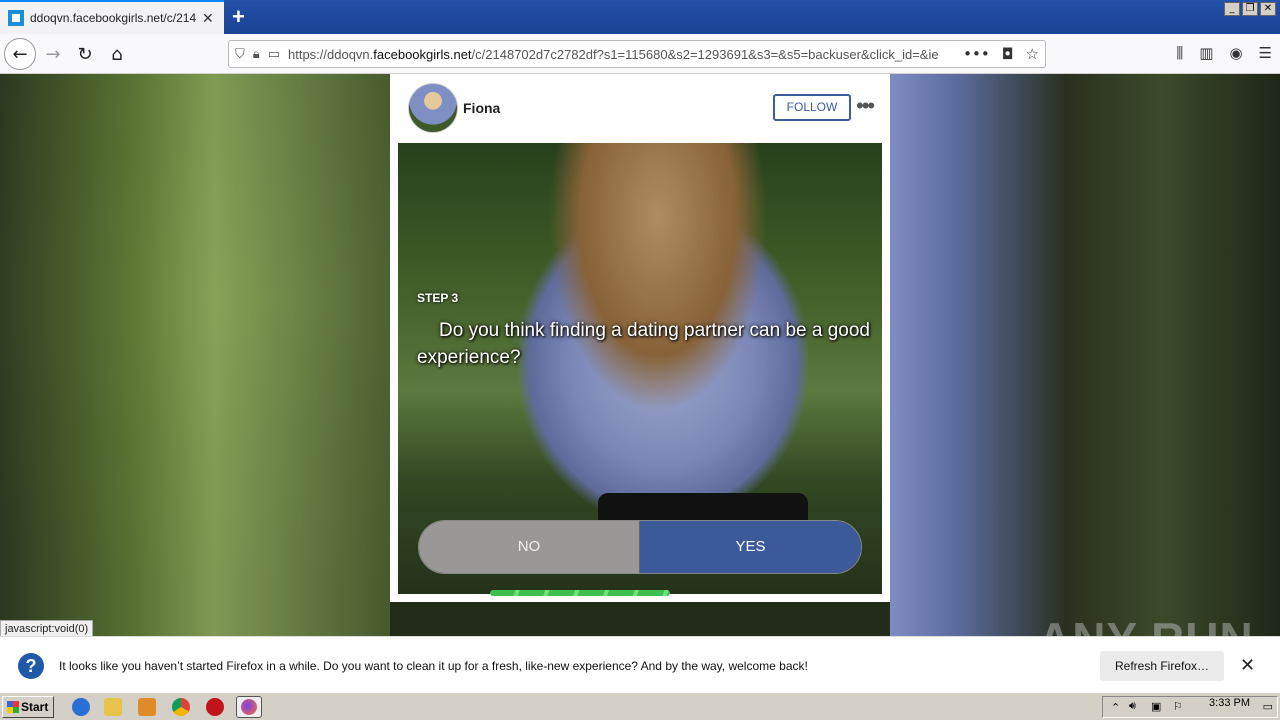 This screenshot has height=720, width=1280. I want to click on url-domain: facebookgirls.net, so click(422, 54).